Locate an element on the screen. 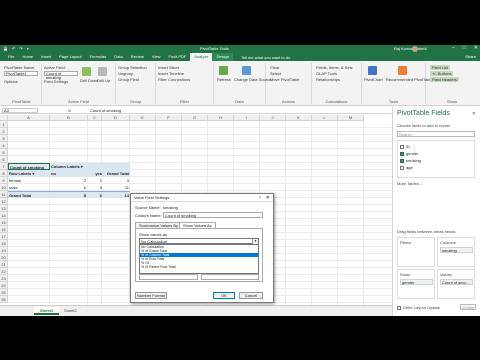 The image size is (480, 360). cancel-button: Cancel is located at coordinates (251, 295).